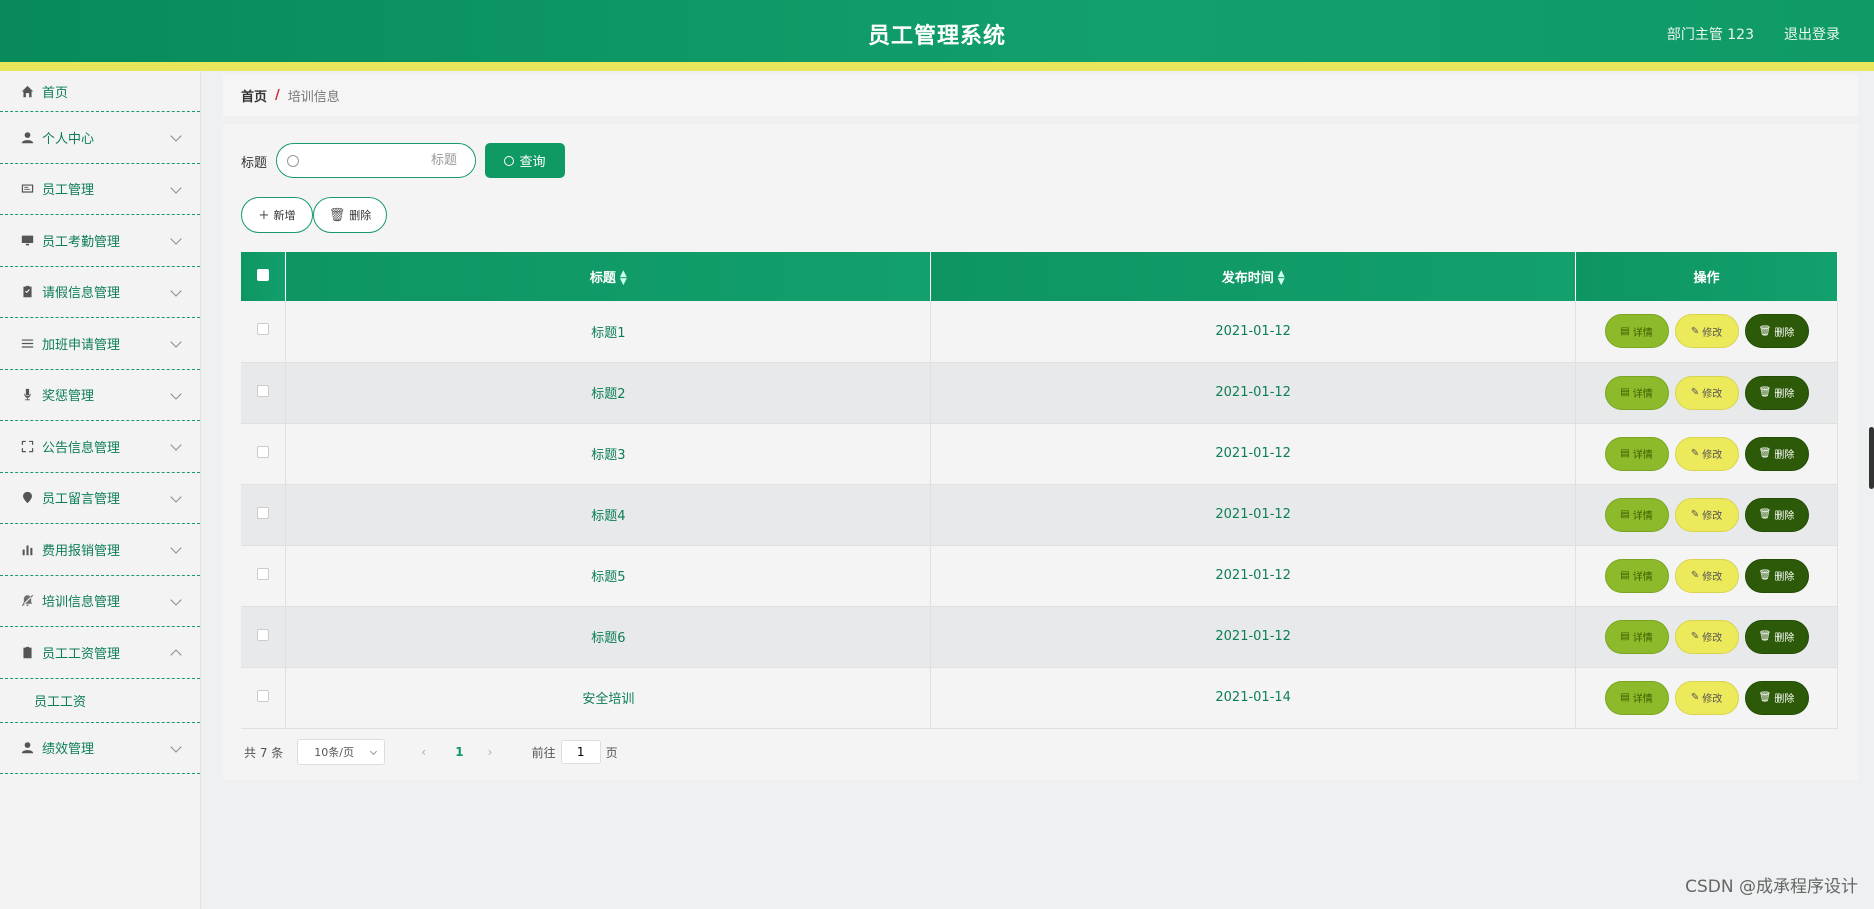 This screenshot has height=909, width=1874. I want to click on sidebar-item-leave: 请假信息管理, so click(100, 292).